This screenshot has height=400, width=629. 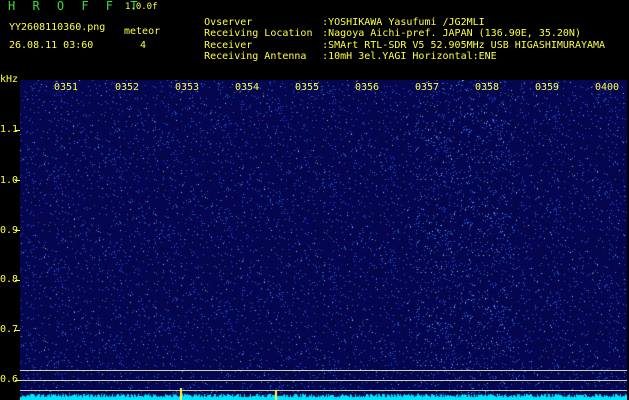 What do you see at coordinates (66, 87) in the screenshot?
I see `x-tick-label: 0351` at bounding box center [66, 87].